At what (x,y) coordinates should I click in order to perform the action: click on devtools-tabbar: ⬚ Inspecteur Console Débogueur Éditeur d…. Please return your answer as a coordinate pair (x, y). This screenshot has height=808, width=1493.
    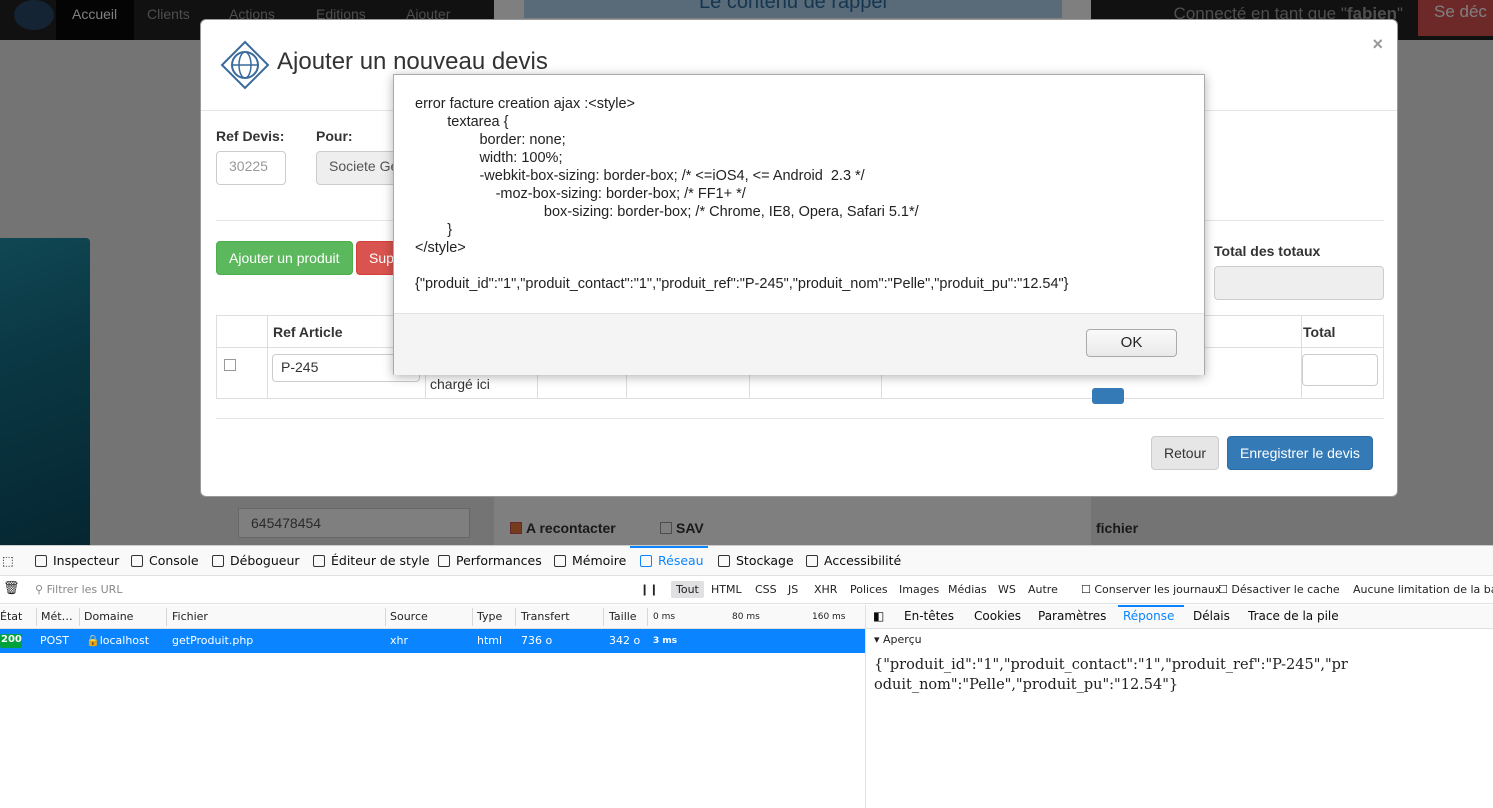
    Looking at the image, I should click on (746, 561).